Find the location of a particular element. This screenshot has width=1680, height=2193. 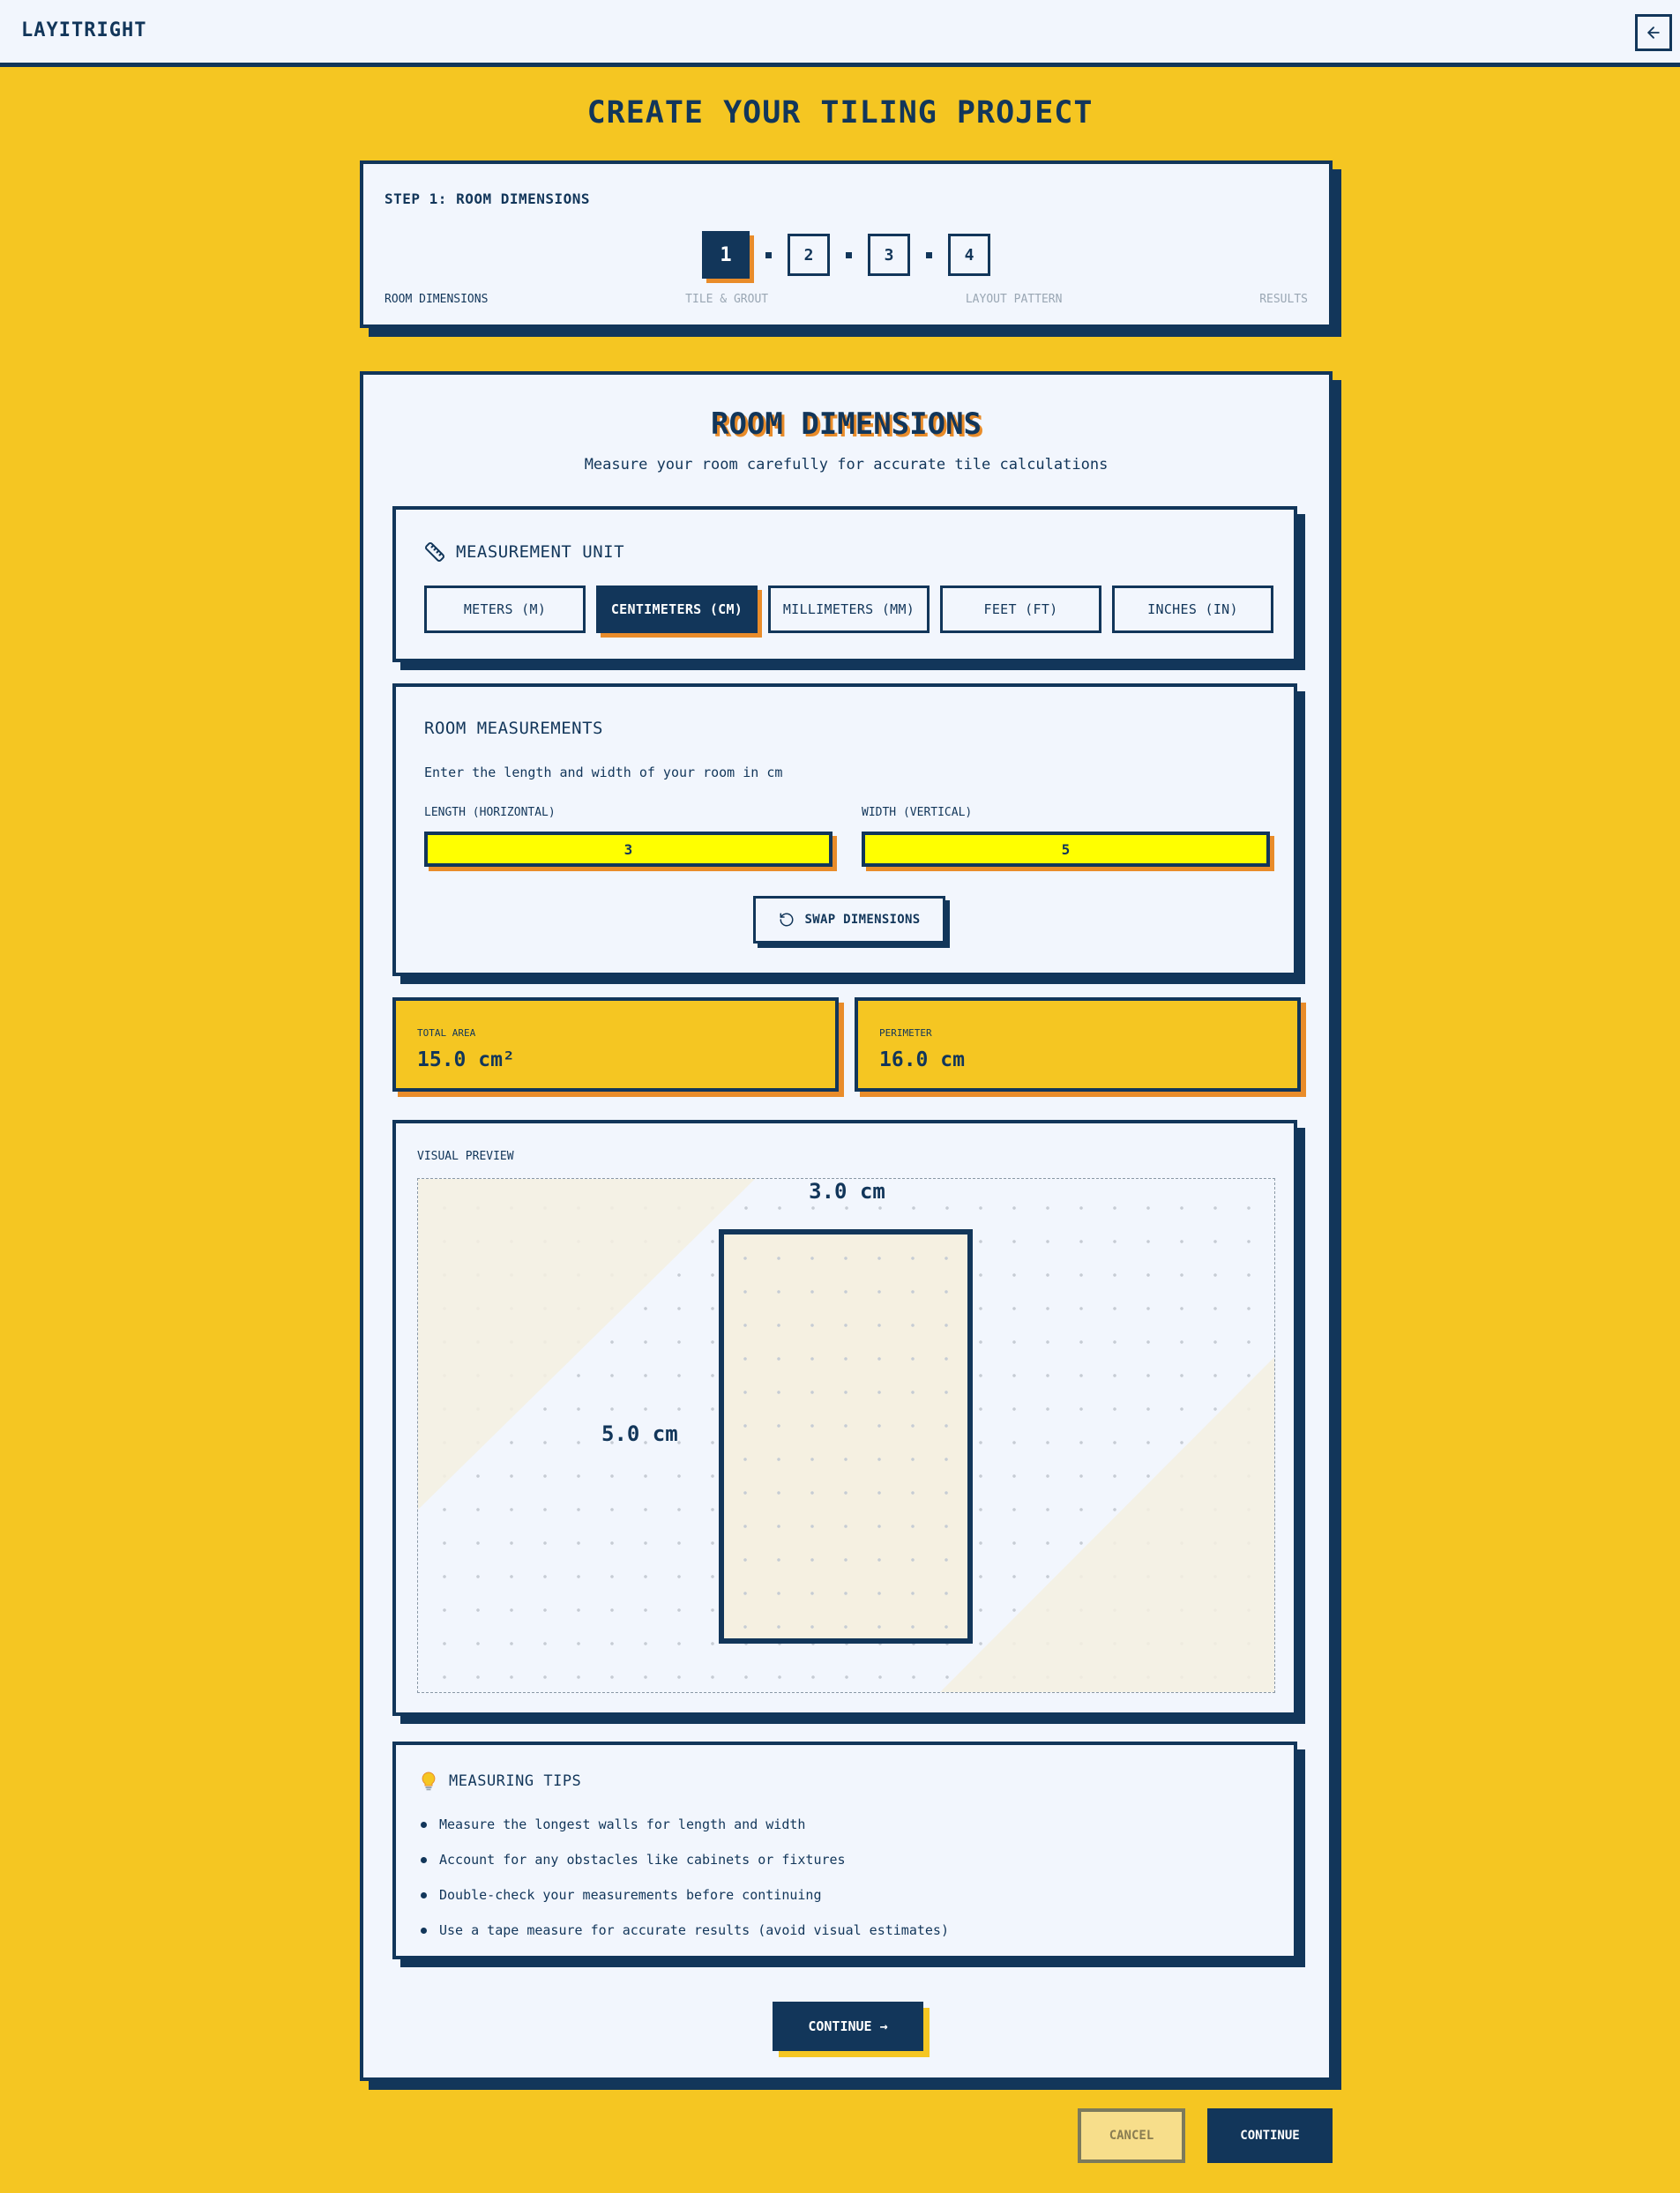

step-name-tile-grout: TILE & GROUT is located at coordinates (727, 300).